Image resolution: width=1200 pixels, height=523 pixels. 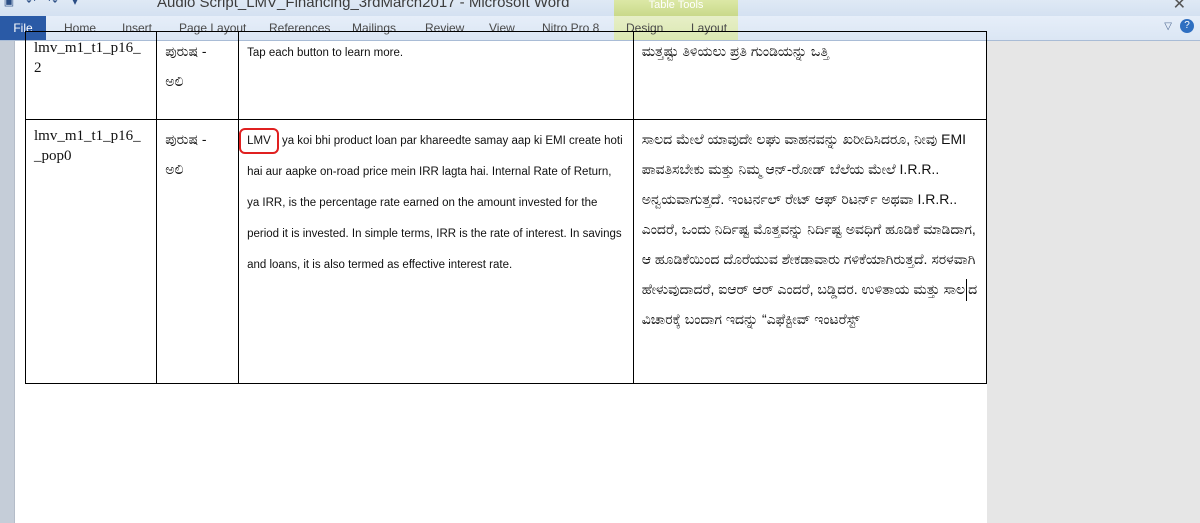 What do you see at coordinates (325, 53) in the screenshot?
I see `english-text: Tap each button to learn more.` at bounding box center [325, 53].